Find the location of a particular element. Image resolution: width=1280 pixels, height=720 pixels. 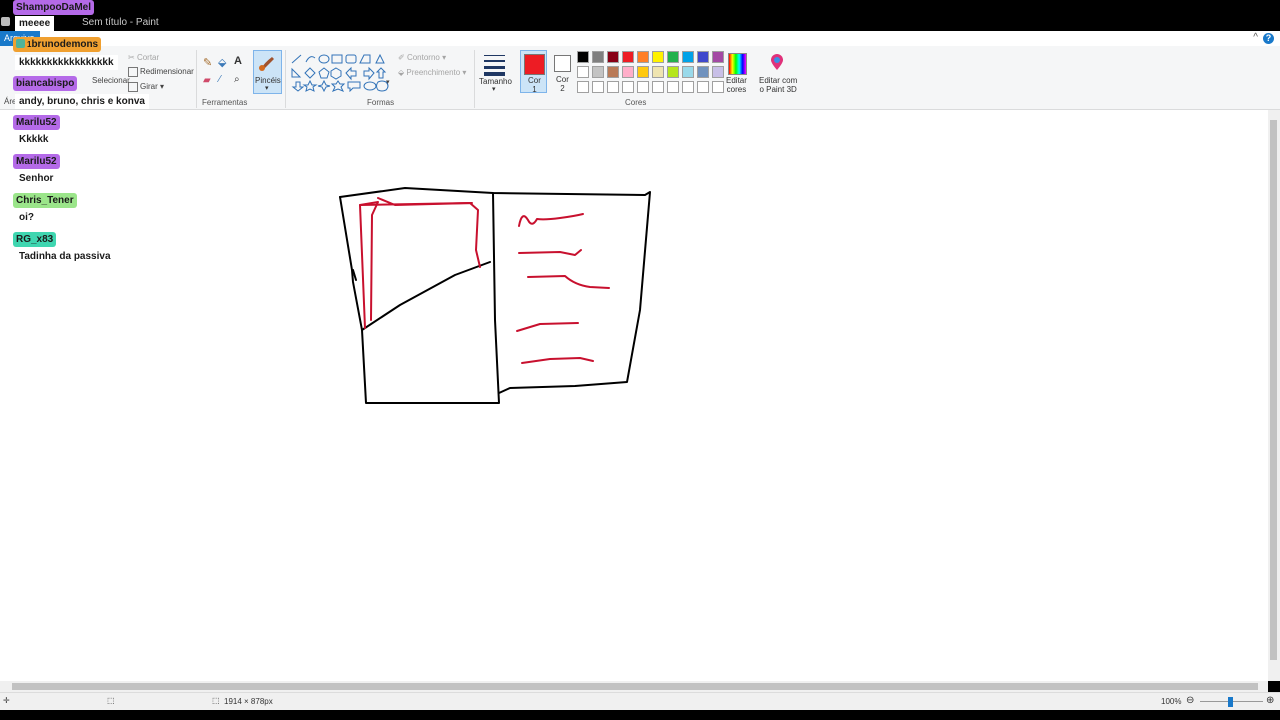

cut-label: Cortar is located at coordinates (148, 57).